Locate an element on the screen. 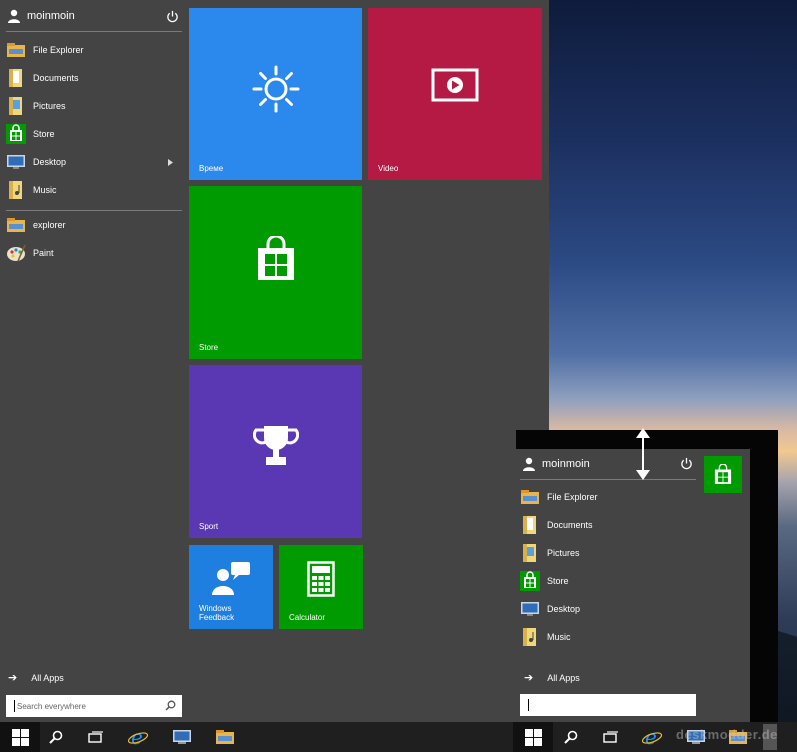  watermark: deskmodder.de is located at coordinates (727, 734).